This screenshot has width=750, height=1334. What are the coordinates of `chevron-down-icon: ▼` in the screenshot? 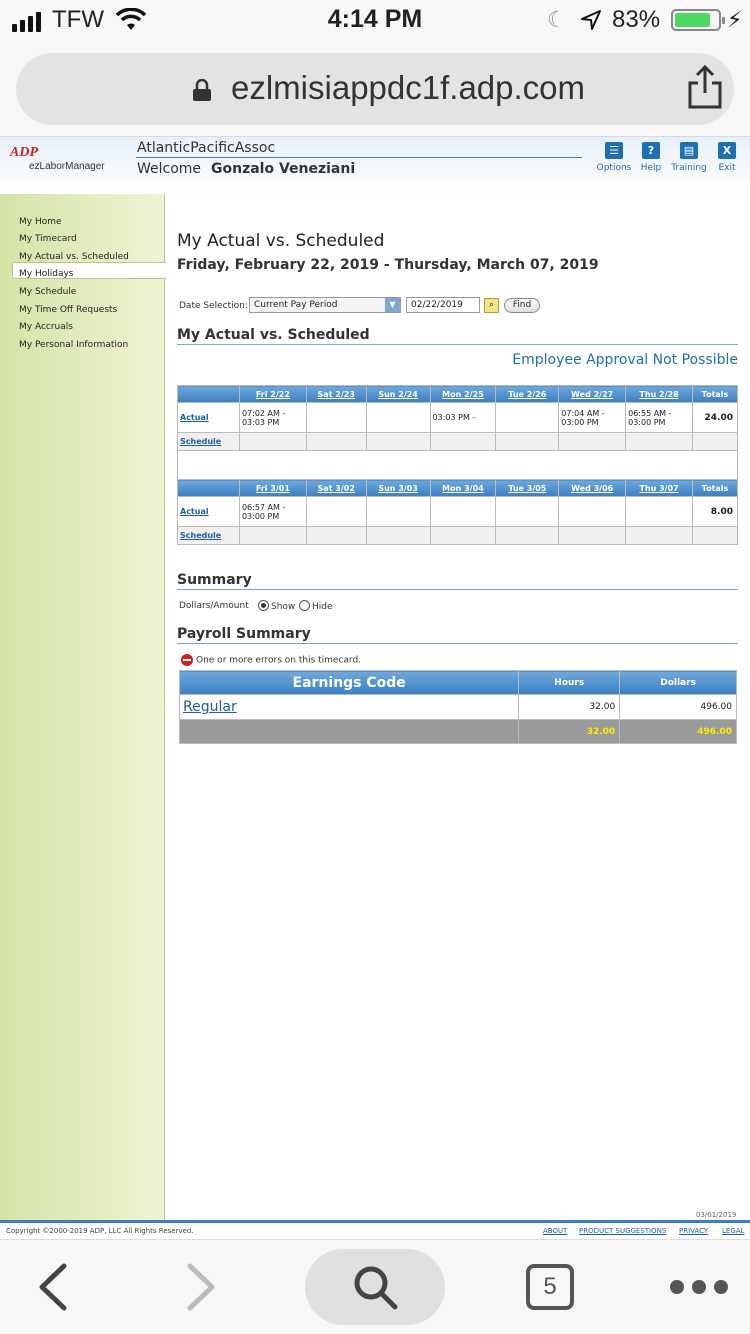 It's located at (392, 305).